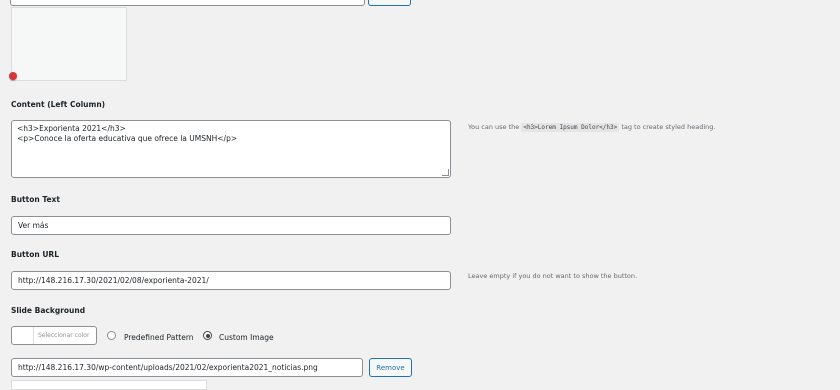 The width and height of the screenshot is (840, 390). What do you see at coordinates (35, 199) in the screenshot?
I see `button-text-label: Button Text` at bounding box center [35, 199].